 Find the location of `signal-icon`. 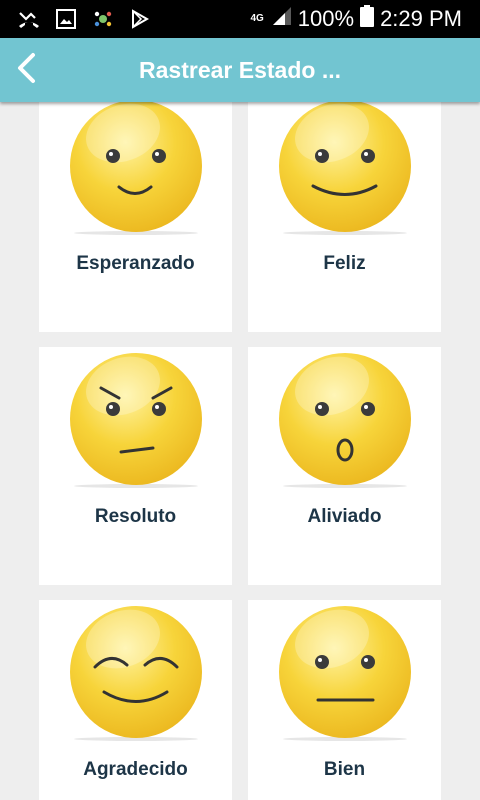

signal-icon is located at coordinates (282, 19).